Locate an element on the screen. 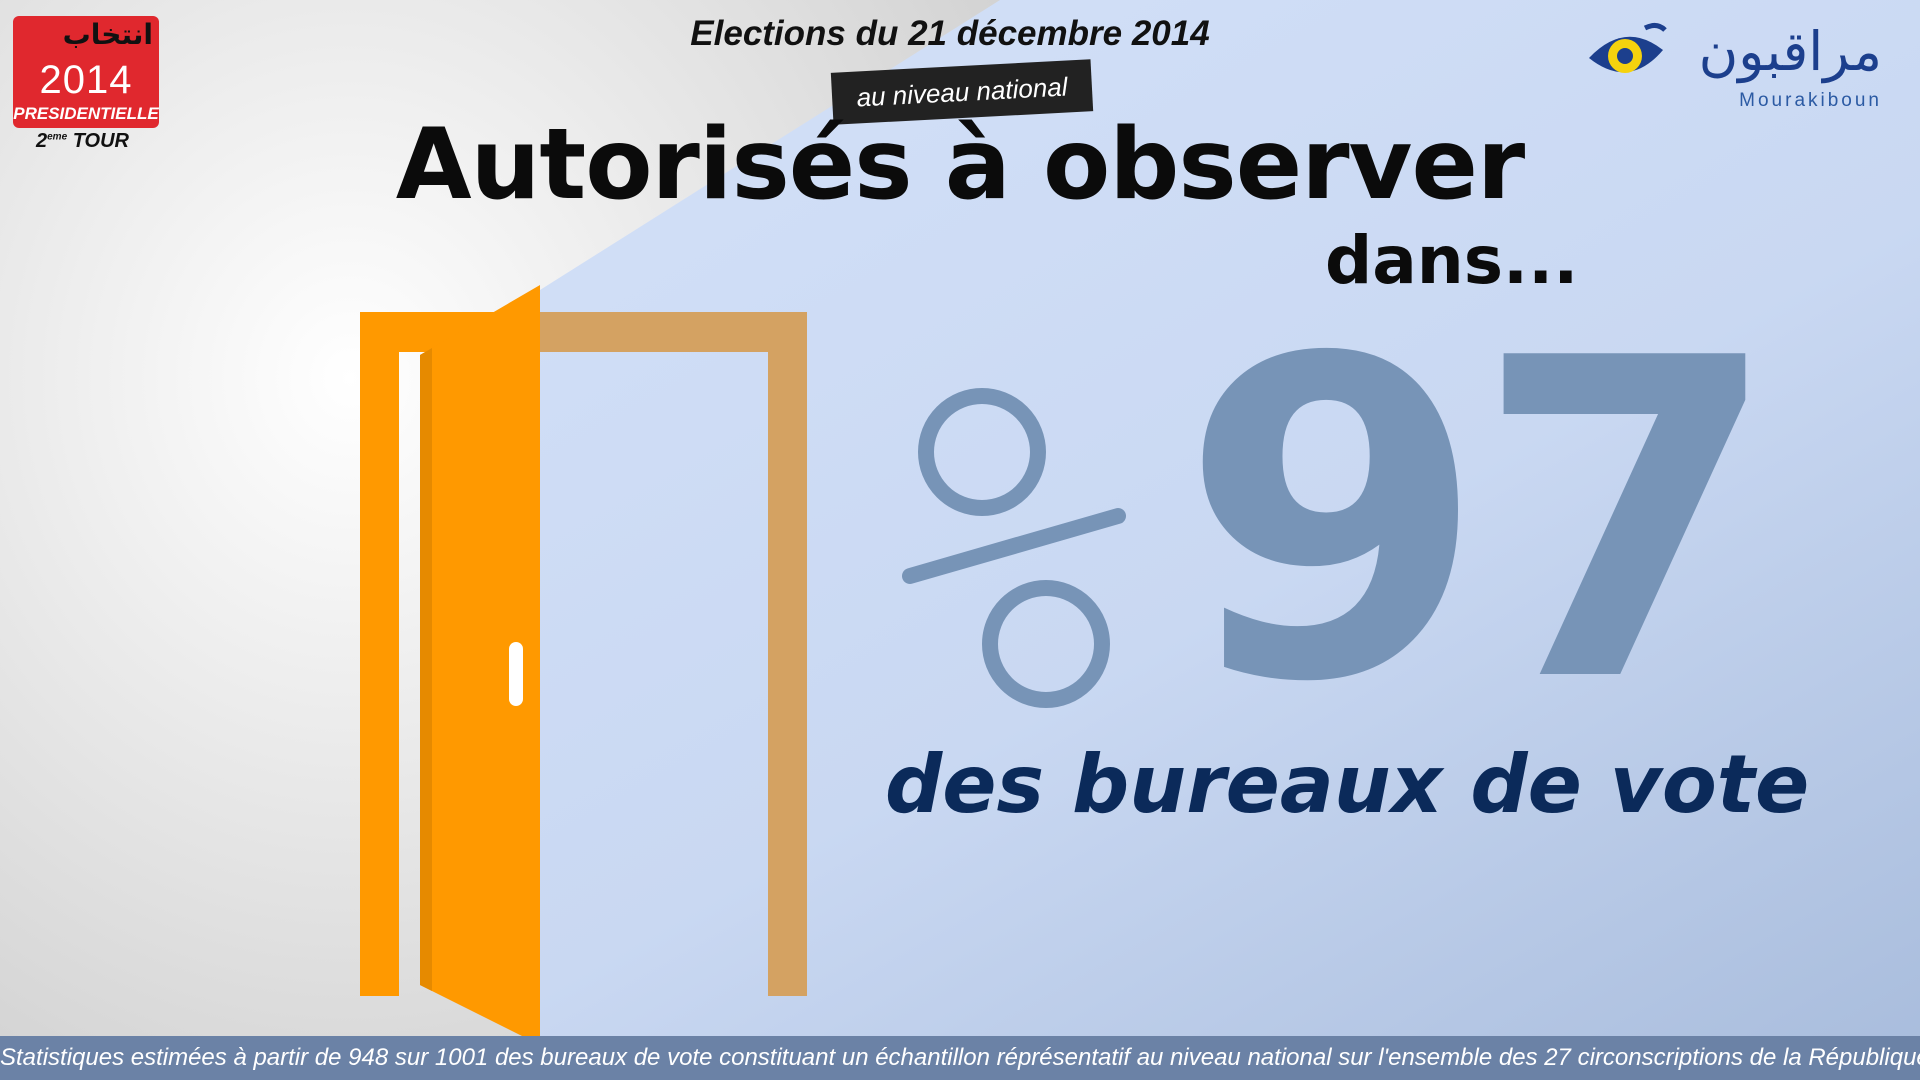 Image resolution: width=1920 pixels, height=1080 pixels. stat-label: des bureaux de vote is located at coordinates (1347, 784).